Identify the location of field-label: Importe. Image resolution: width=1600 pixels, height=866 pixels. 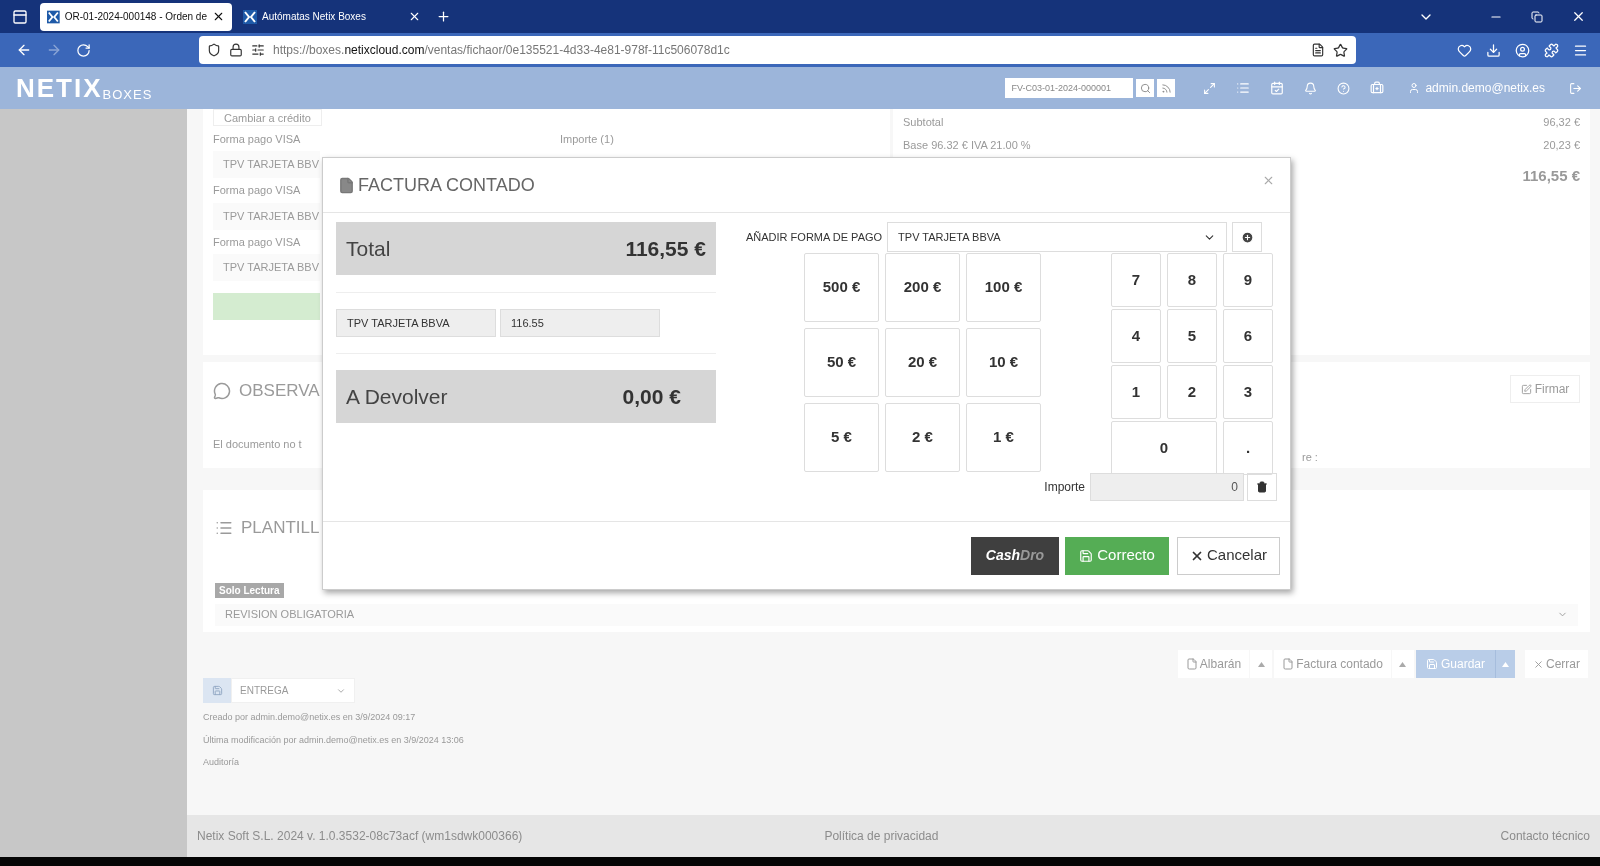
(1064, 487).